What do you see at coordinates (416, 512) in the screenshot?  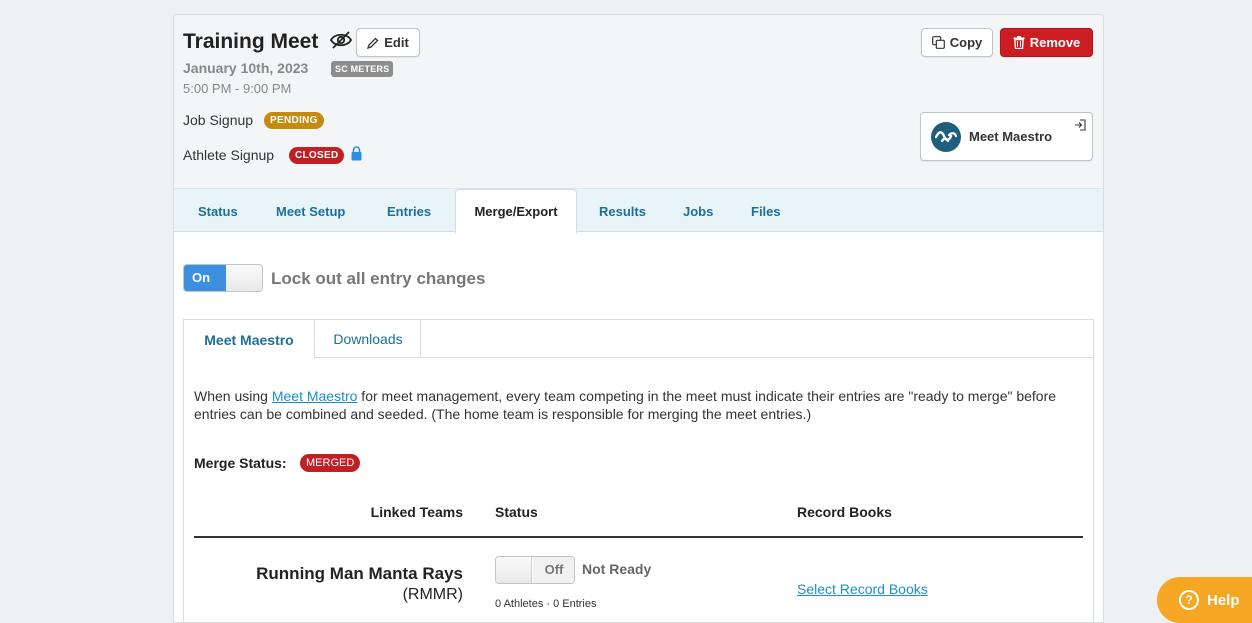 I see `header-linked-teams: Linked Teams` at bounding box center [416, 512].